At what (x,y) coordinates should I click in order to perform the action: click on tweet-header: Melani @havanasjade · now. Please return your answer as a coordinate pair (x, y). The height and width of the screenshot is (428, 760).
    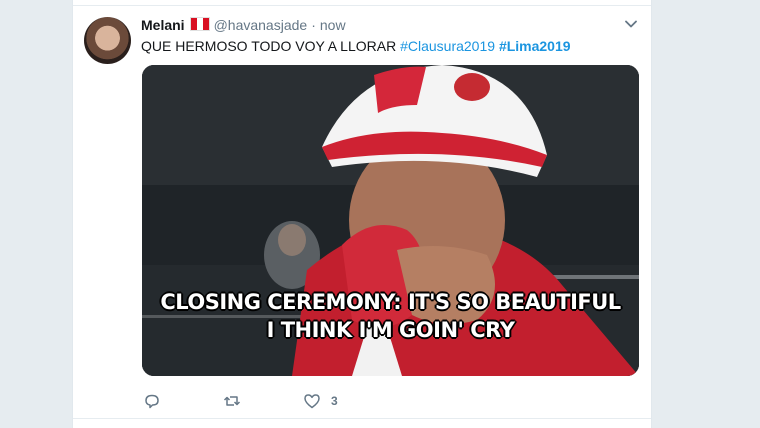
    Looking at the image, I should click on (243, 25).